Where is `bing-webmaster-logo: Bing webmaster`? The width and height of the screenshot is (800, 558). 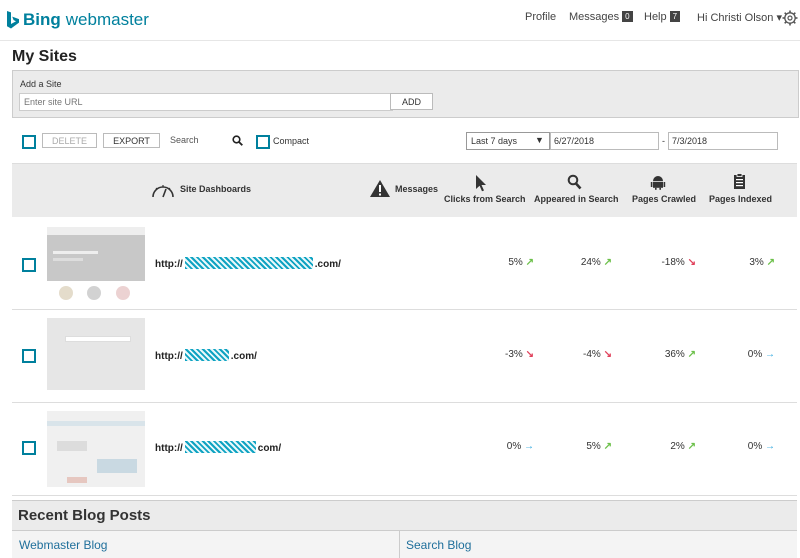 bing-webmaster-logo: Bing webmaster is located at coordinates (77, 20).